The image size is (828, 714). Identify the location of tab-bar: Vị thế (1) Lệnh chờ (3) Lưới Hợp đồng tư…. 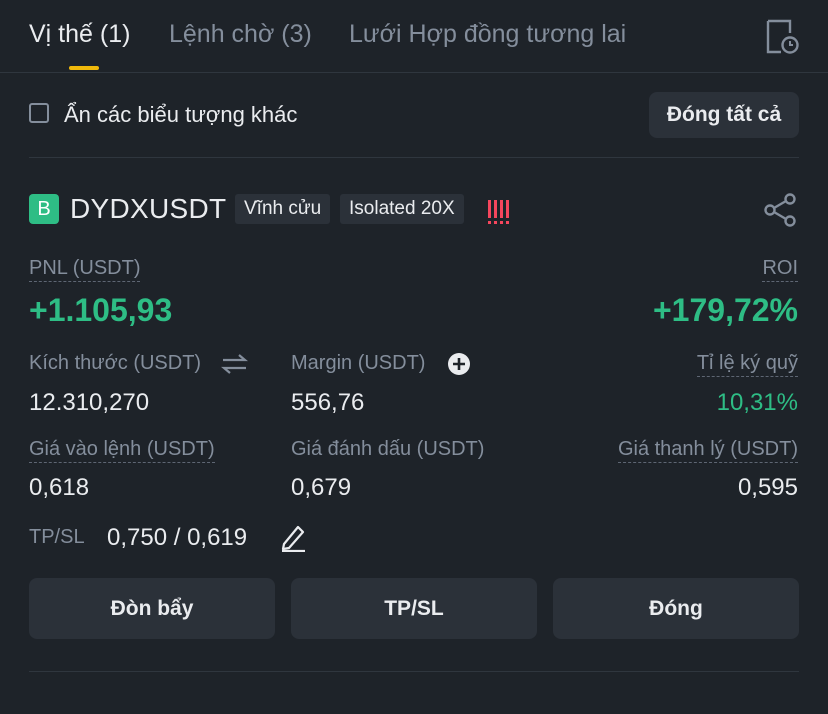
(414, 36).